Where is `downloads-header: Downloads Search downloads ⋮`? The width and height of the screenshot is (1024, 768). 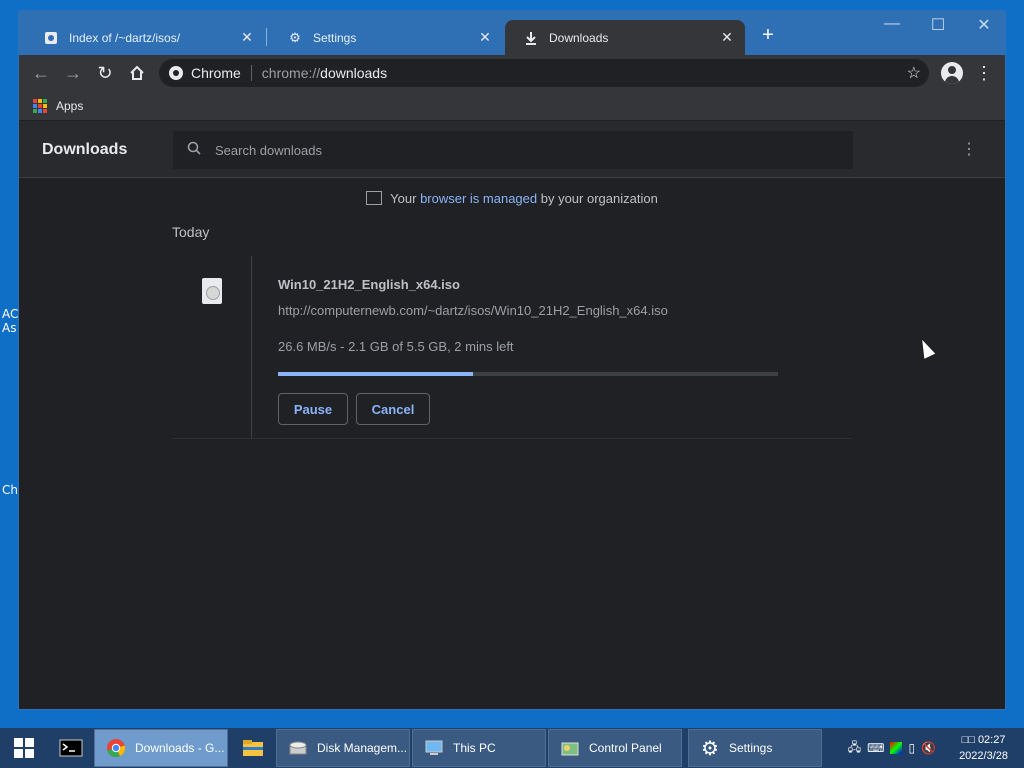 downloads-header: Downloads Search downloads ⋮ is located at coordinates (512, 149).